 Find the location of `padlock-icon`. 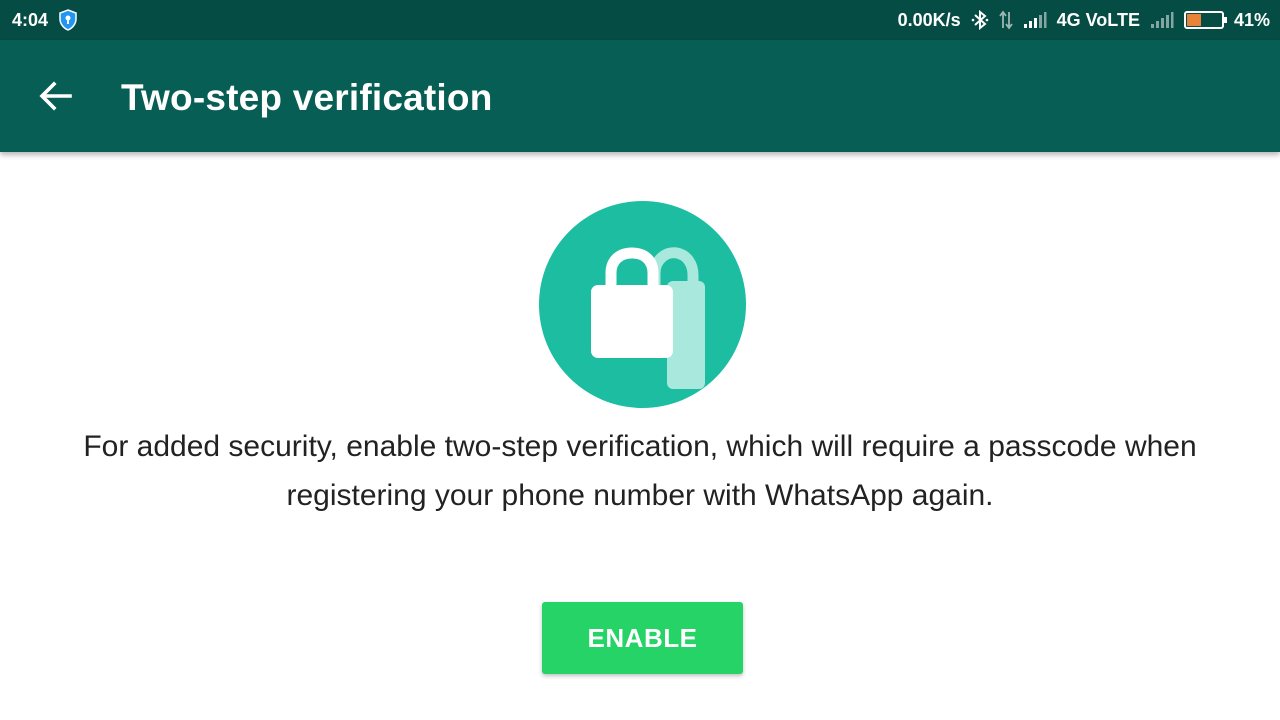

padlock-icon is located at coordinates (648, 318).